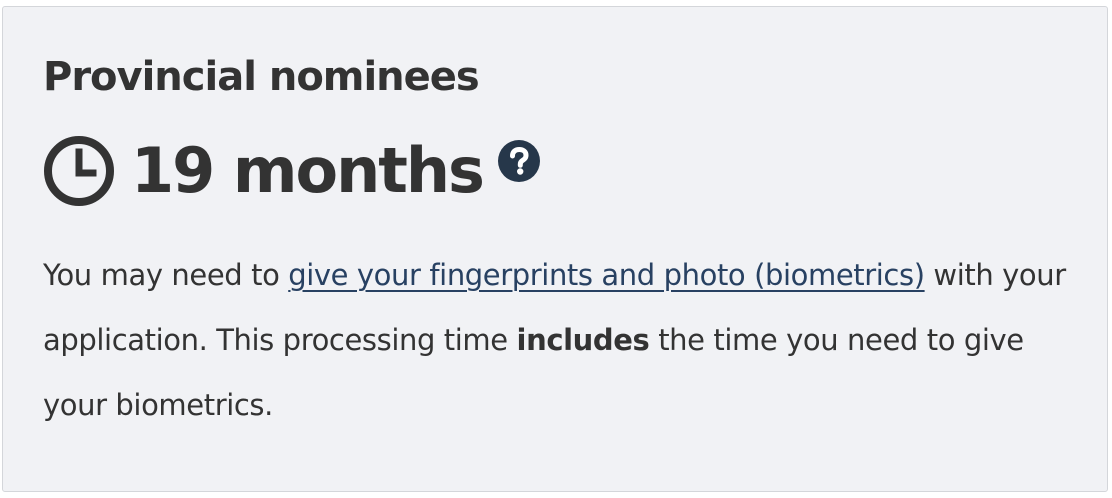 This screenshot has height=498, width=1112. I want to click on processing-time-value: 19 months, so click(308, 170).